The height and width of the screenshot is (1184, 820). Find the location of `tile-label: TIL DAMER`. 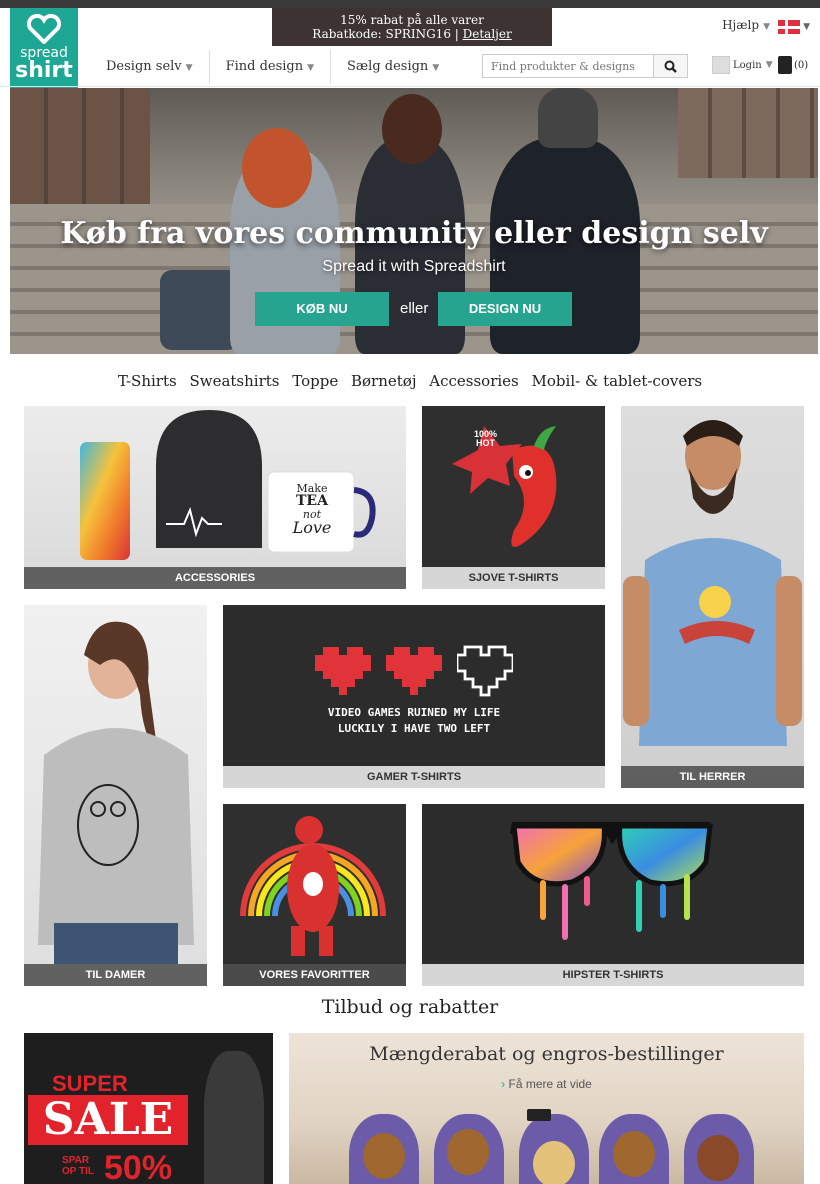

tile-label: TIL DAMER is located at coordinates (115, 975).